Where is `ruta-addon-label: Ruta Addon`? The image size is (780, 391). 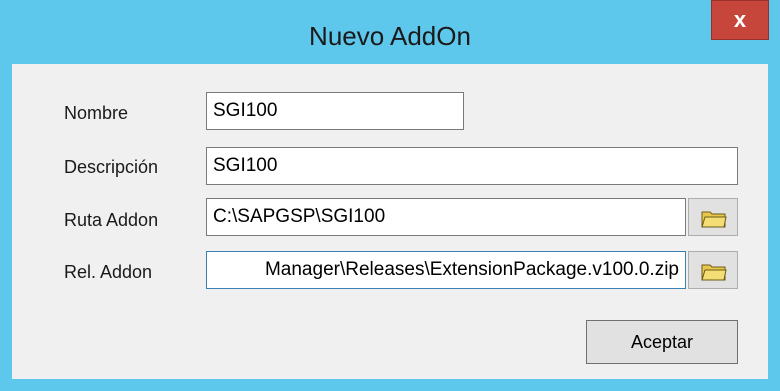 ruta-addon-label: Ruta Addon is located at coordinates (111, 220).